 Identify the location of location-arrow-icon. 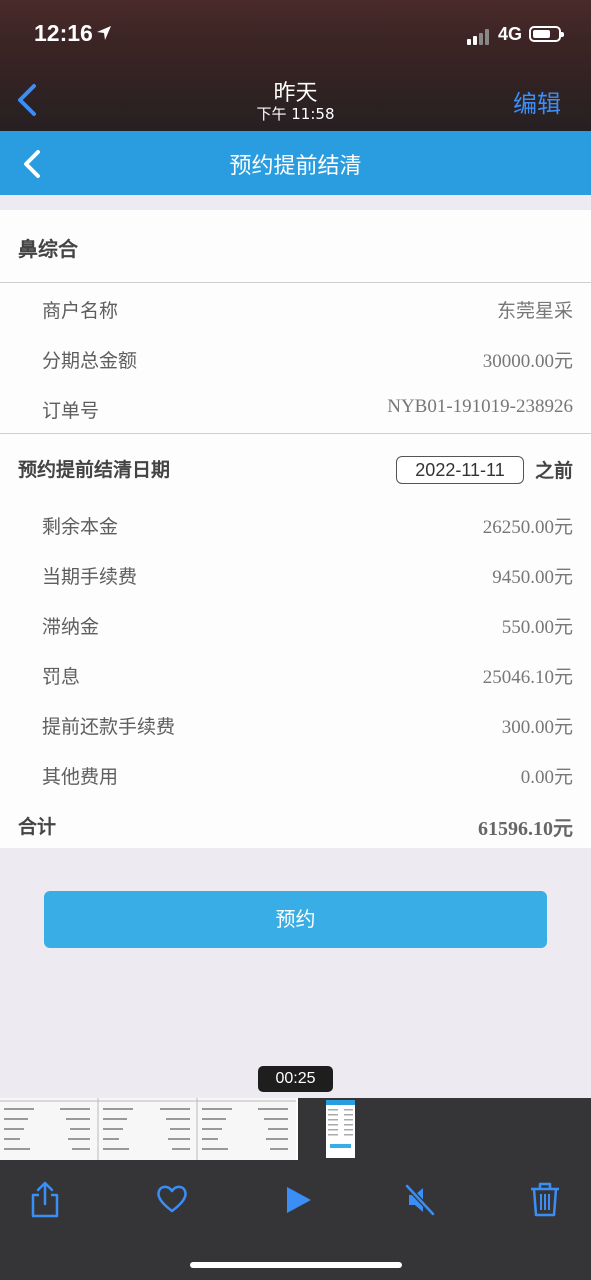
(104, 33).